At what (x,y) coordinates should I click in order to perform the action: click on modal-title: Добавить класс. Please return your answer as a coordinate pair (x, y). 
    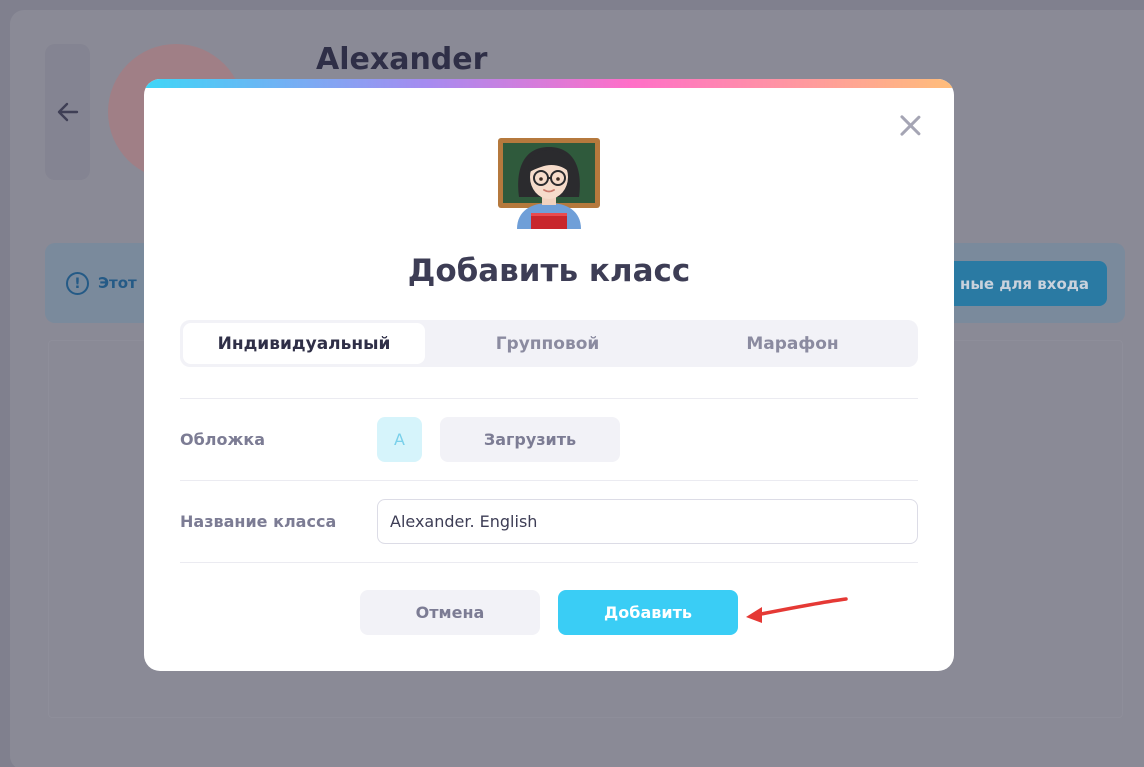
    Looking at the image, I should click on (549, 271).